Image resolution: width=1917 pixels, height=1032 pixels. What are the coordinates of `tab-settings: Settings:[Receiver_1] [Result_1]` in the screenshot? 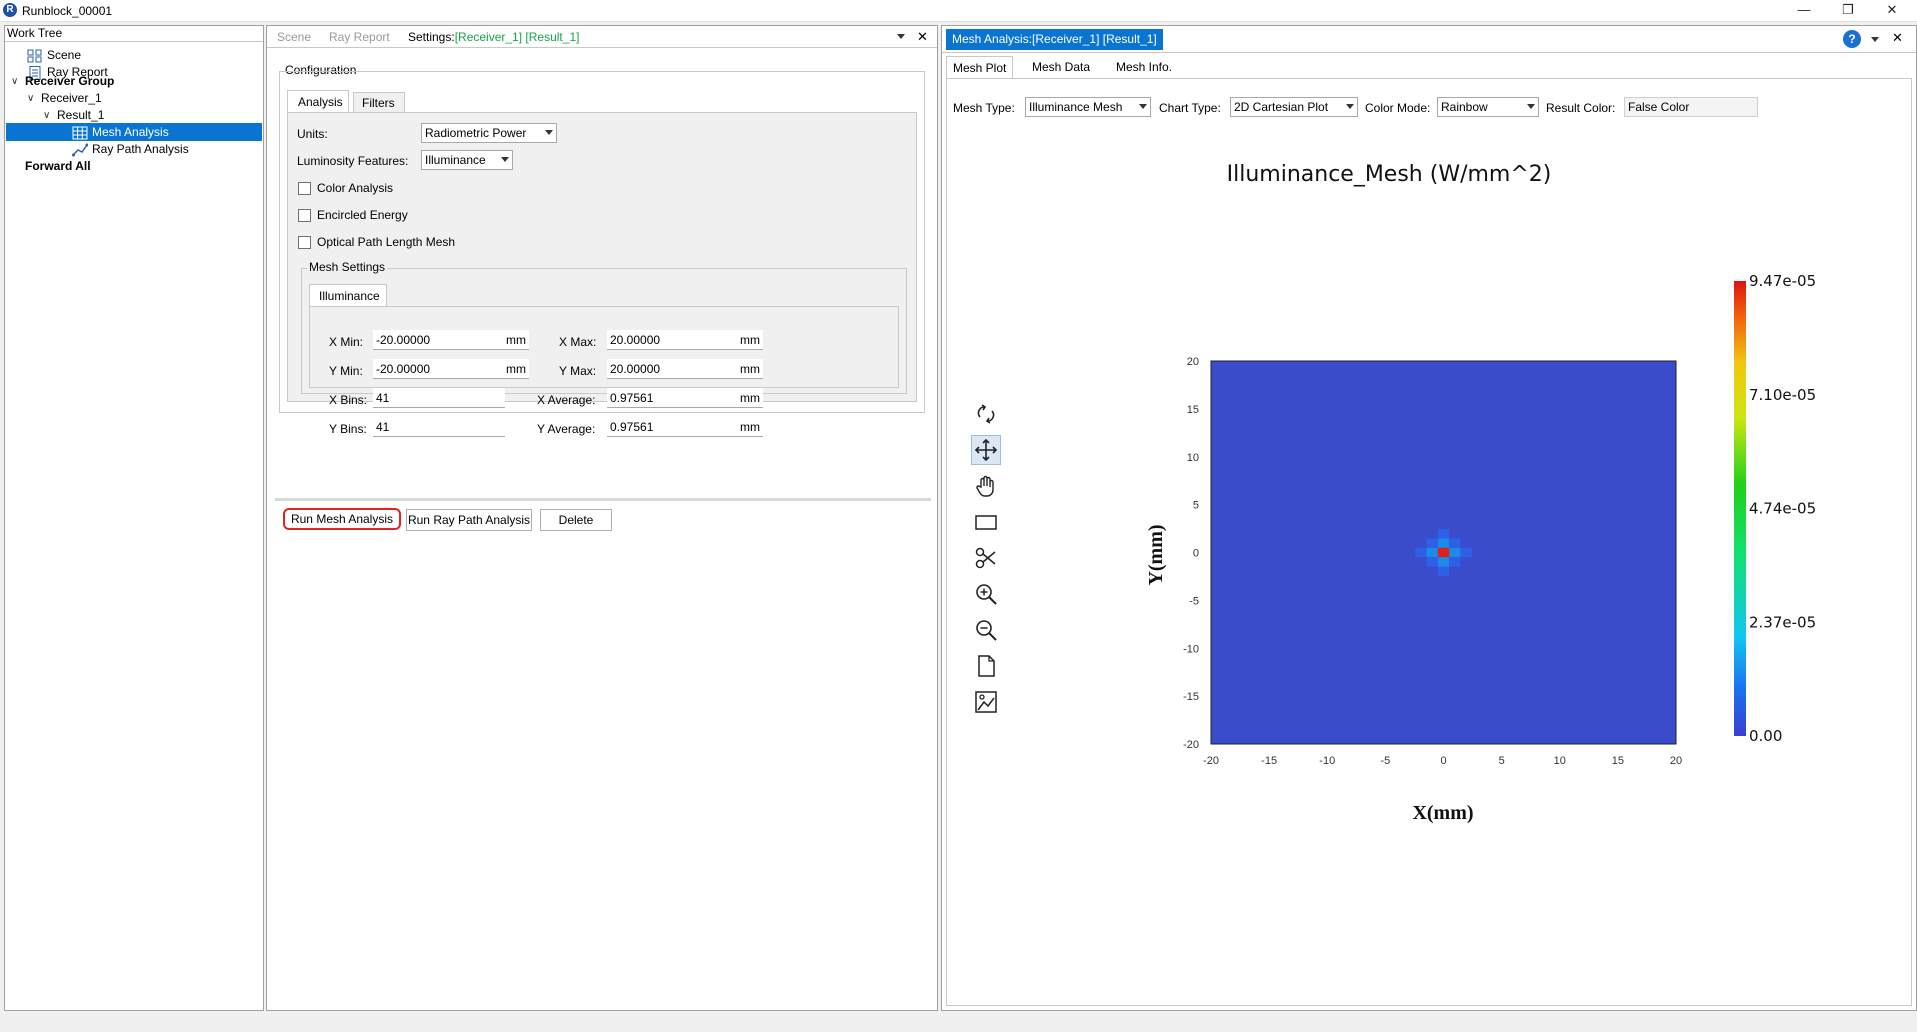 It's located at (493, 37).